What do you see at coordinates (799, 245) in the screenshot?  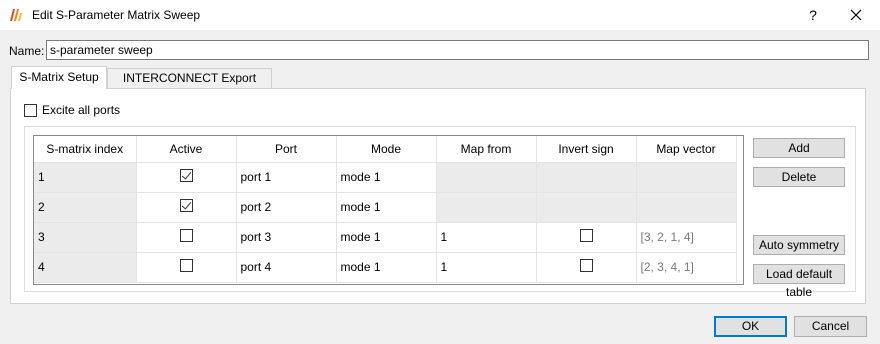 I see `auto-symmetry-button: Auto symmetry` at bounding box center [799, 245].